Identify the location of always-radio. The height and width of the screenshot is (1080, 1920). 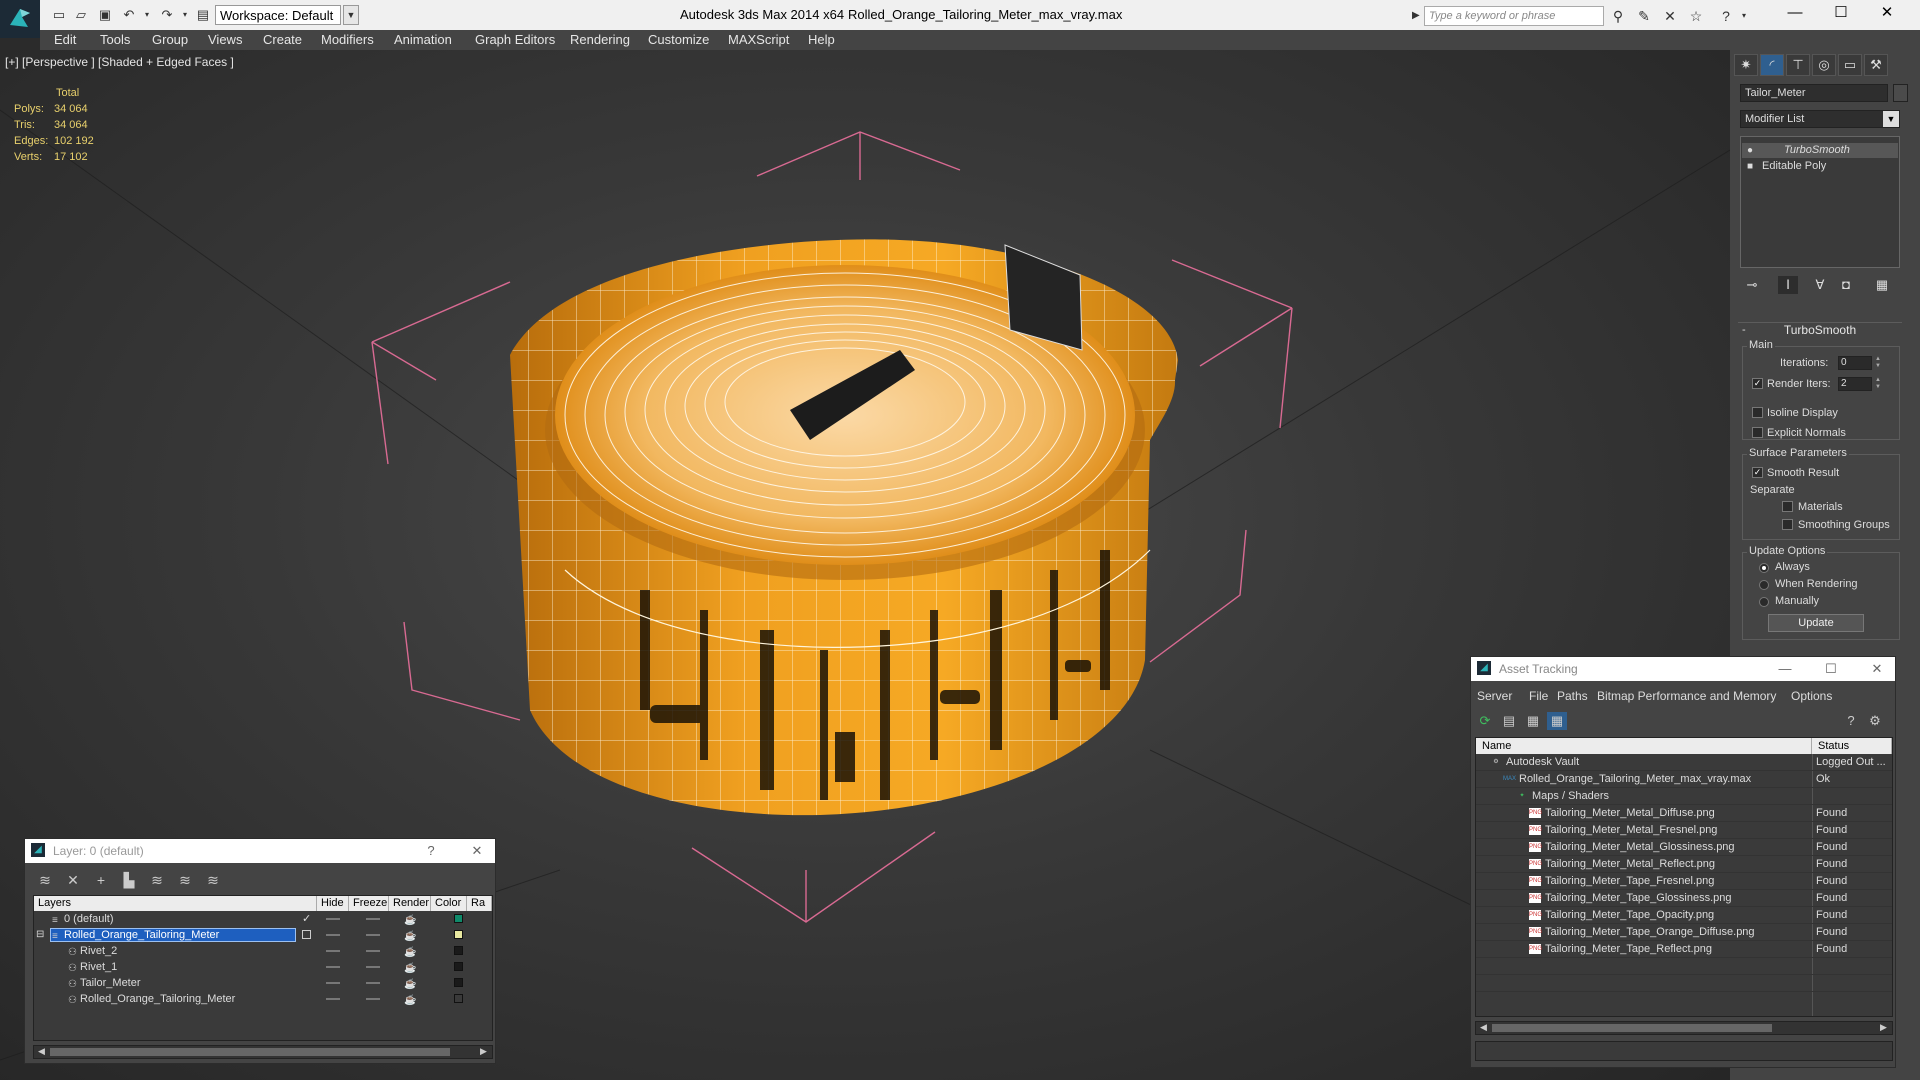
(1764, 568).